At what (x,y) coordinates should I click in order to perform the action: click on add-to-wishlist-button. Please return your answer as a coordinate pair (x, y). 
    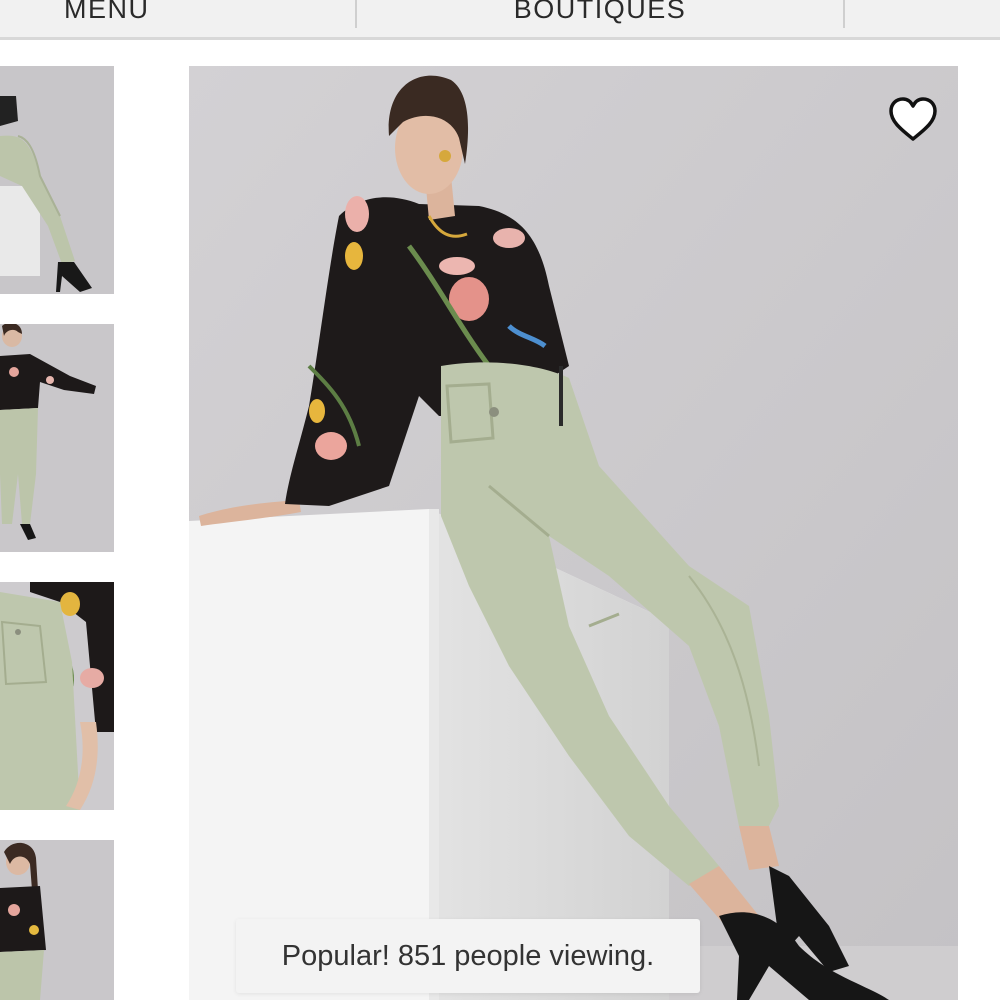
    Looking at the image, I should click on (913, 121).